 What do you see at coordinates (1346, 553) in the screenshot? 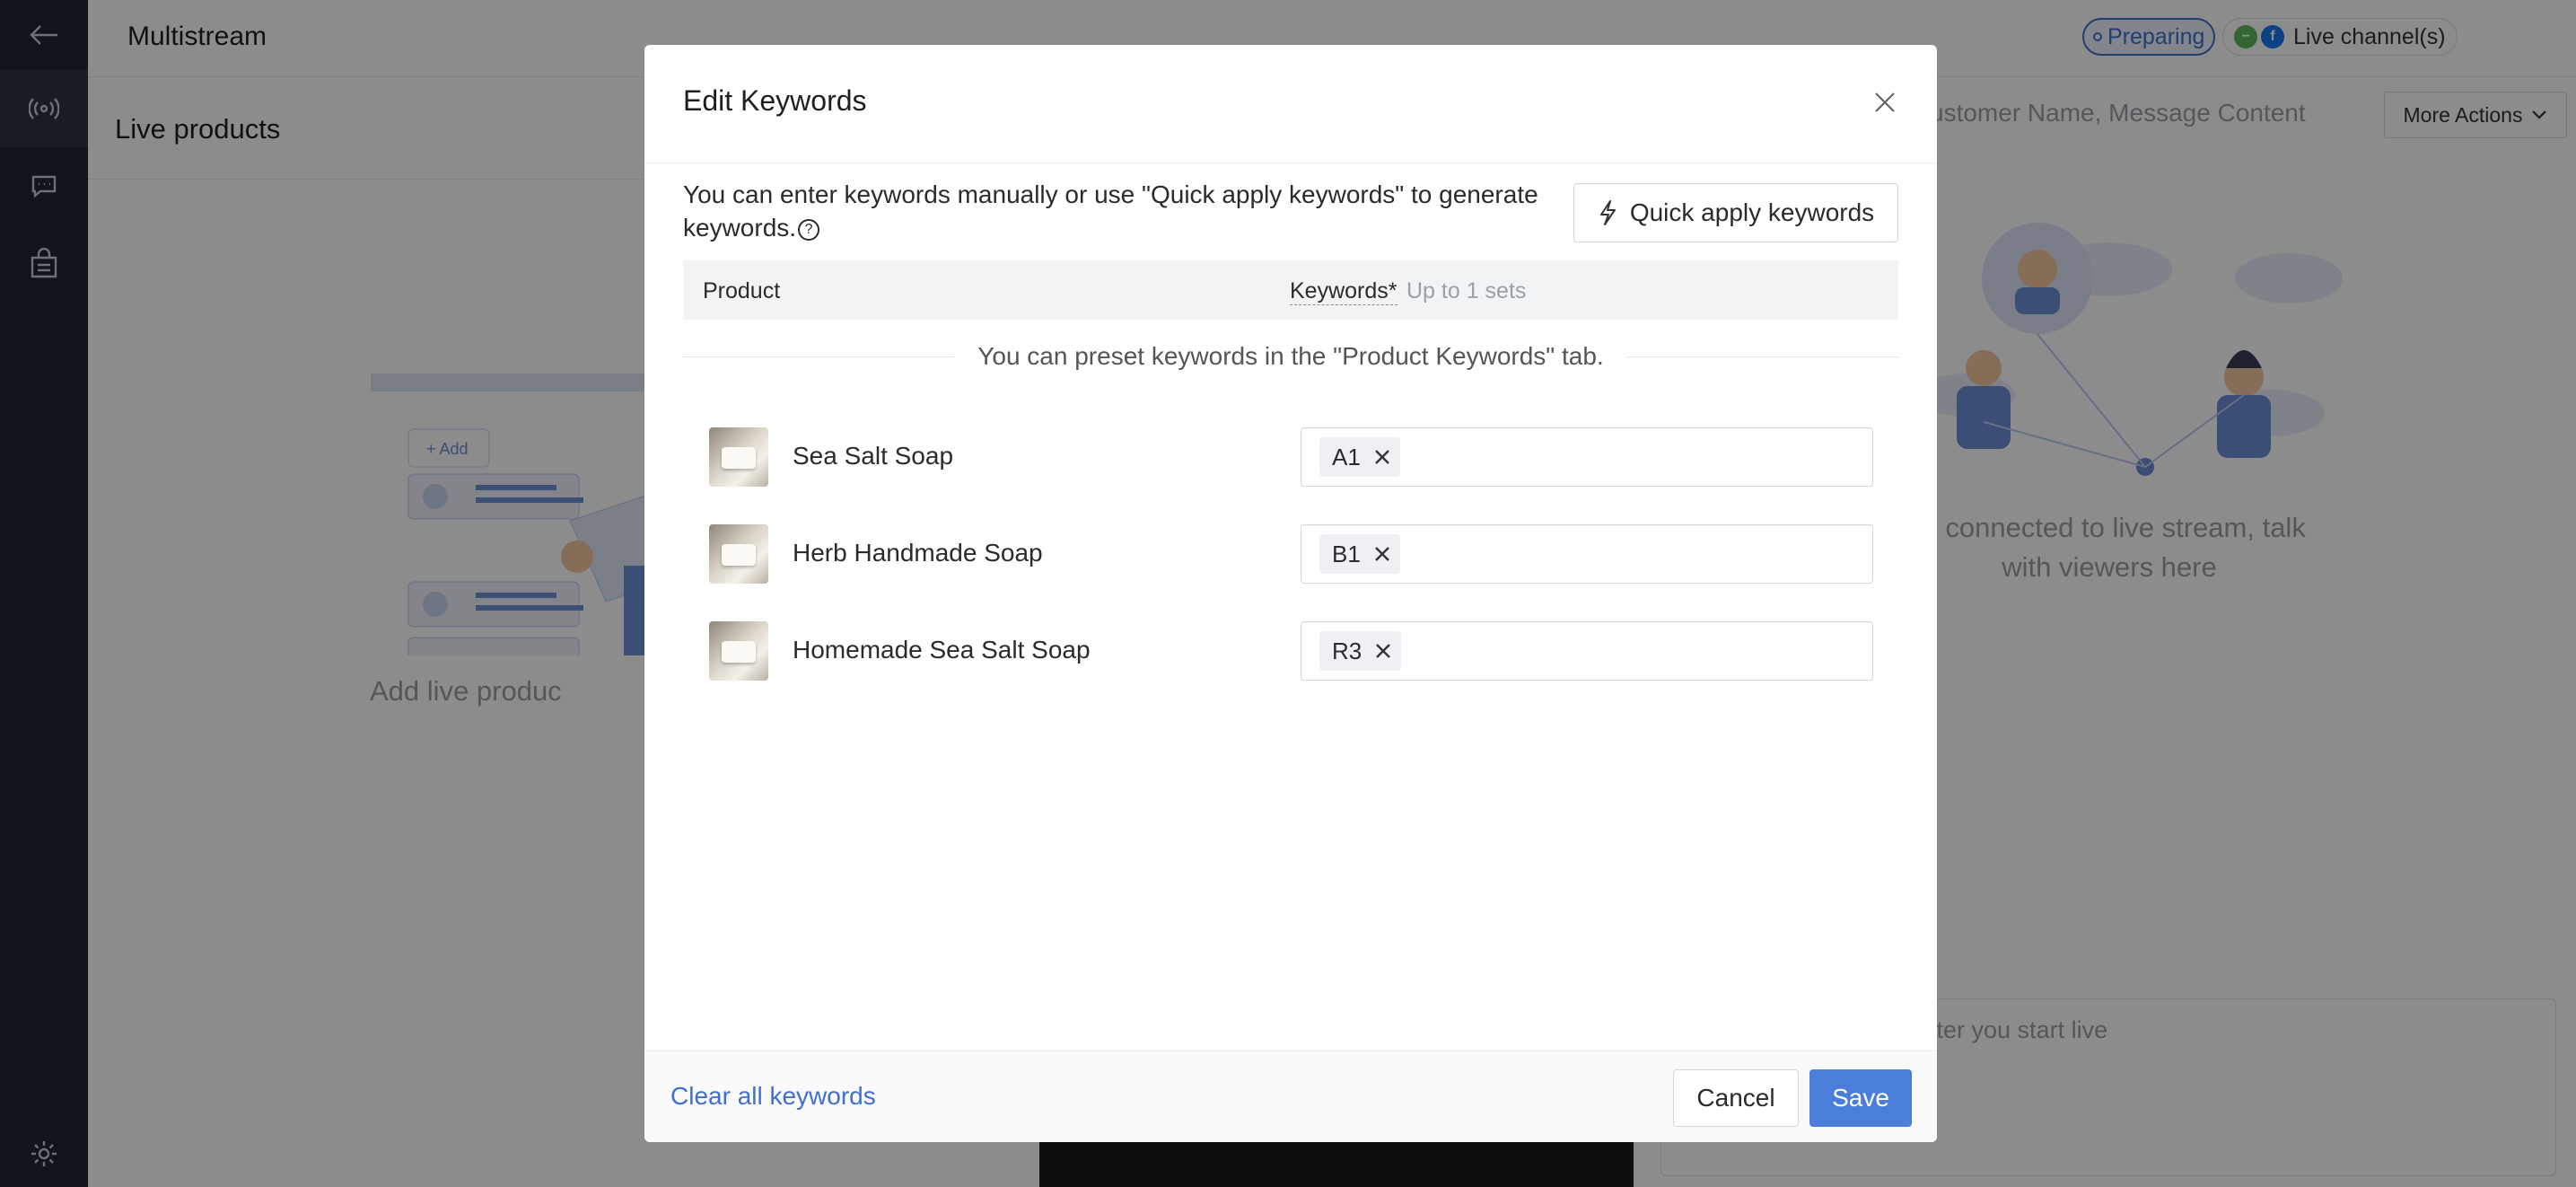
I see `keyword-tag-label: B1` at bounding box center [1346, 553].